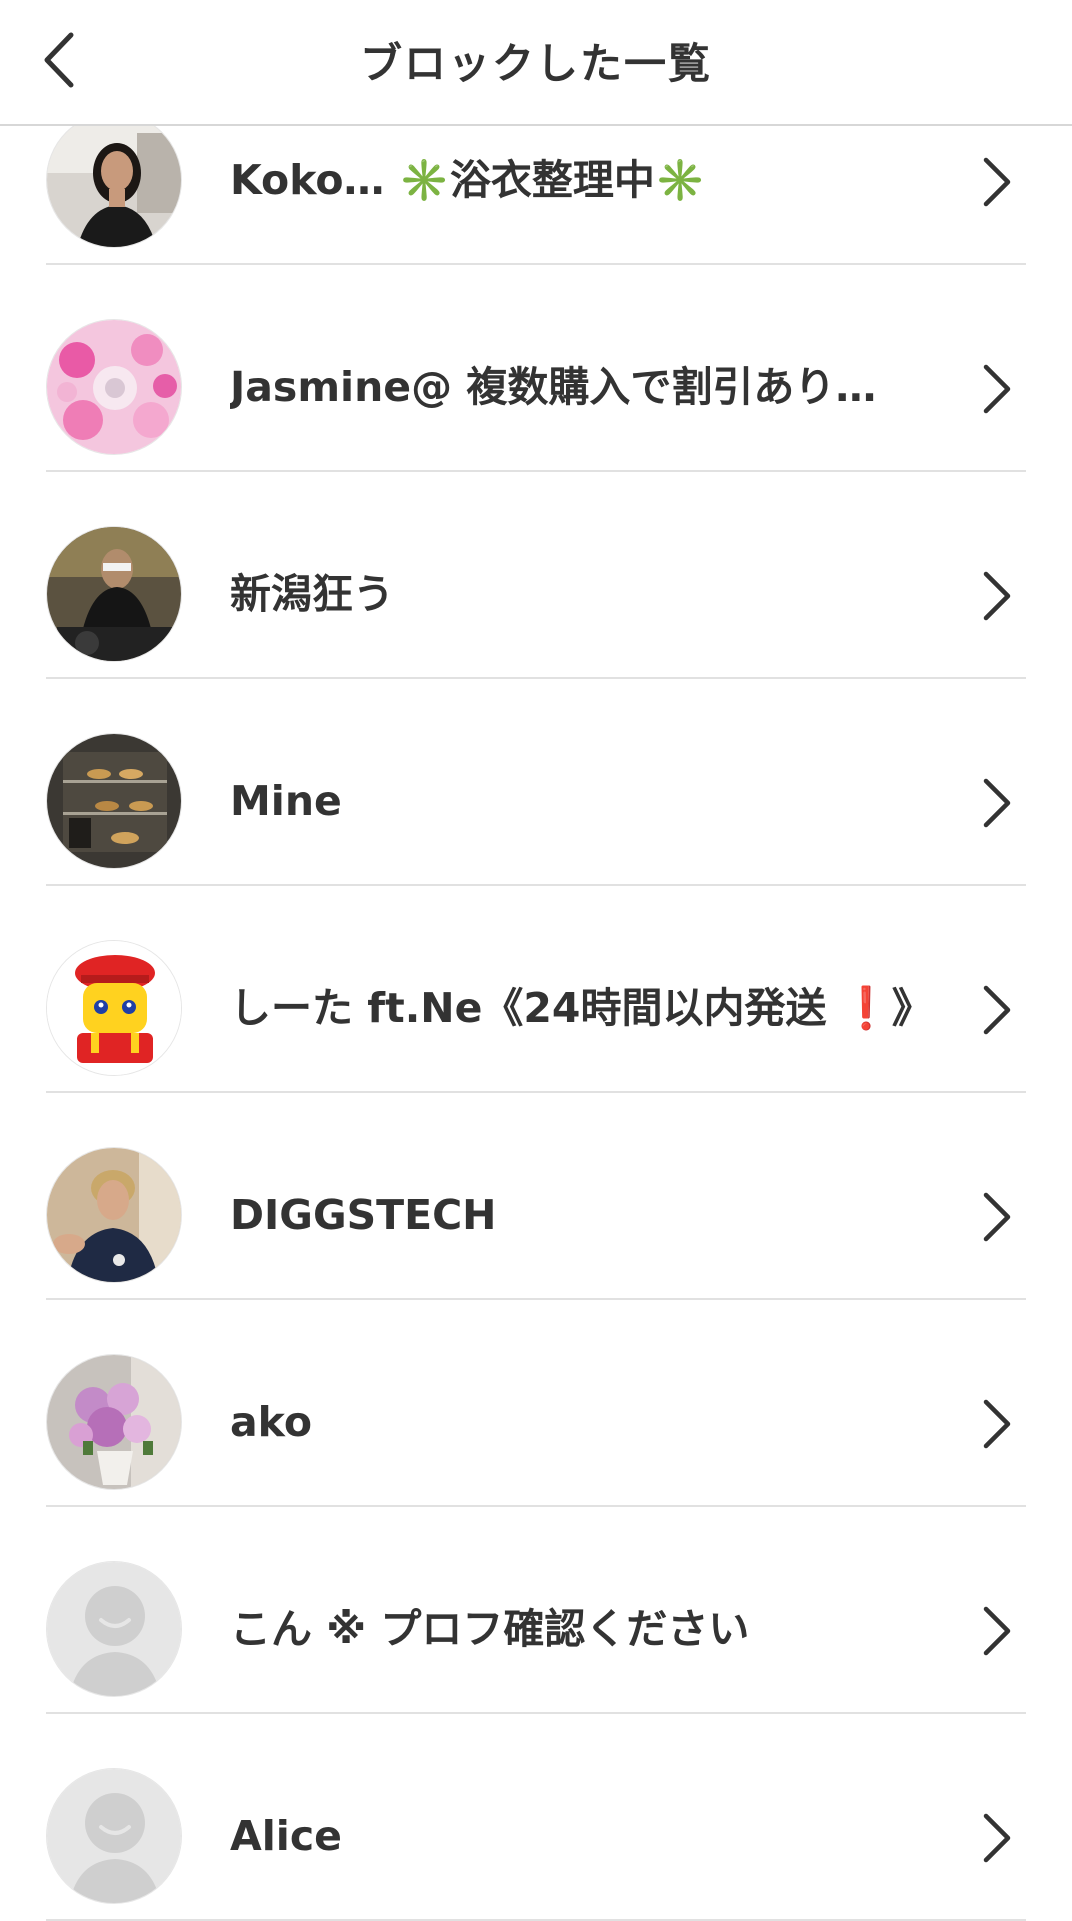  I want to click on user-name: Alice, so click(286, 1836).